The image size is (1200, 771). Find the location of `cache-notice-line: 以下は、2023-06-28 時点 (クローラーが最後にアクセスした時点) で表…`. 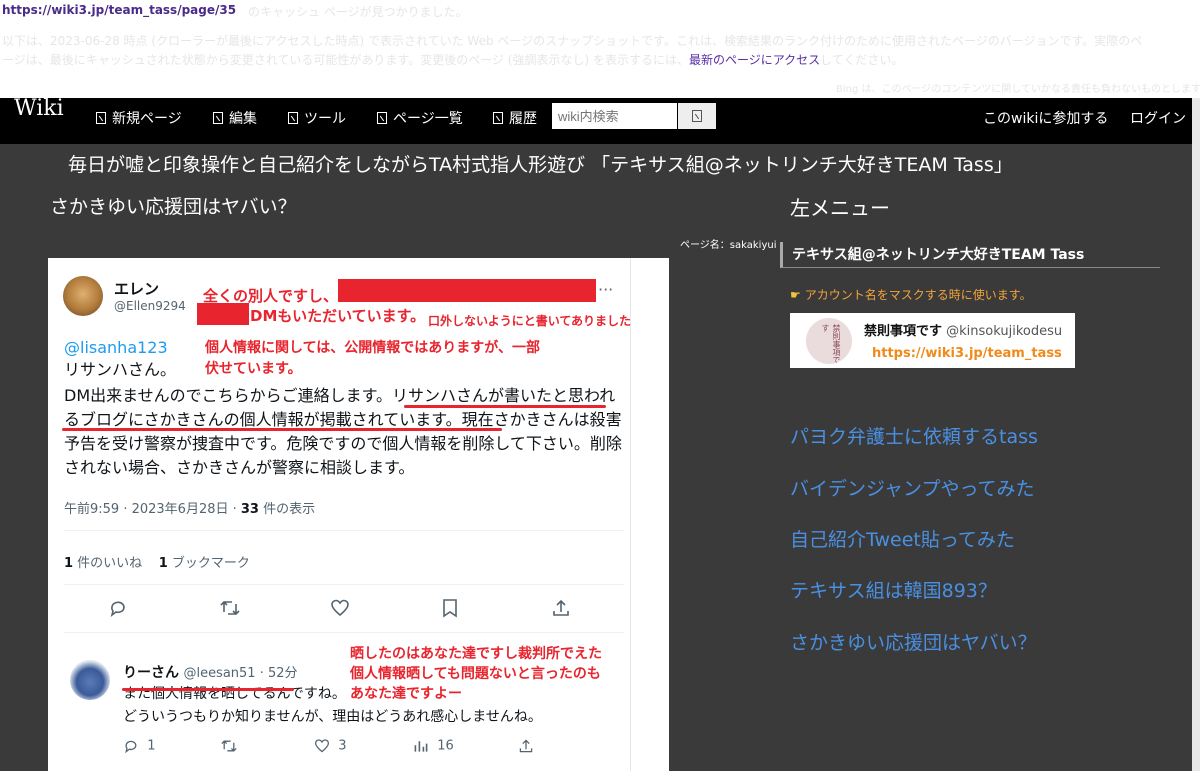

cache-notice-line: 以下は、2023-06-28 時点 (クローラーが最後にアクセスした時点) で表… is located at coordinates (572, 41).